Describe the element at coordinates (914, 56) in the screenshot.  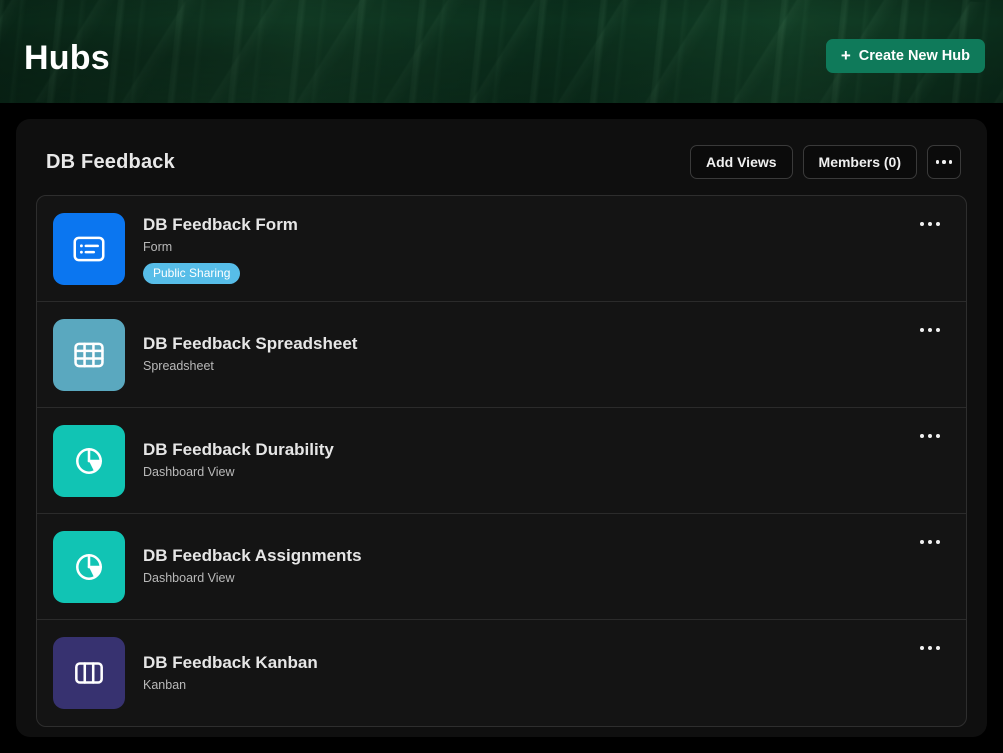
I see `create-new-hub-label: Create New Hub` at that location.